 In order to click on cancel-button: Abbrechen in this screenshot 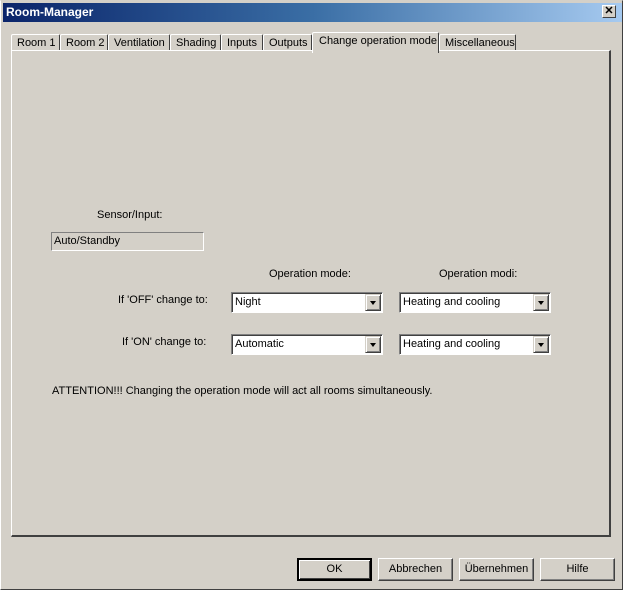, I will do `click(415, 569)`.